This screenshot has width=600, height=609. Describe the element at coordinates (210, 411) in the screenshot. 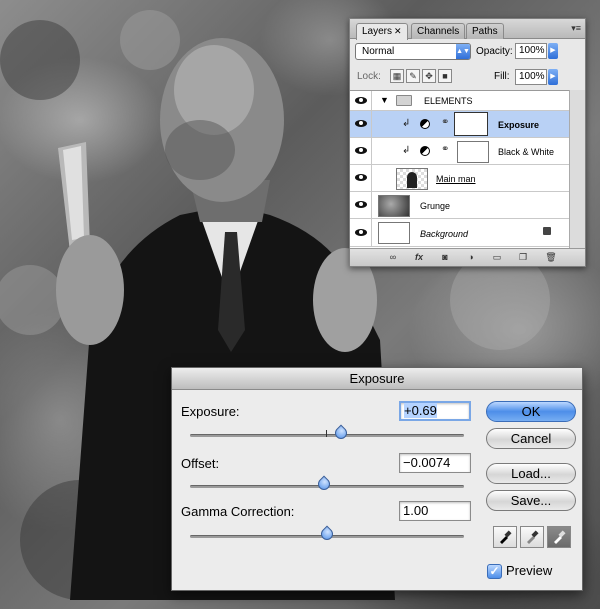

I see `exposure-label: Exposure:` at that location.